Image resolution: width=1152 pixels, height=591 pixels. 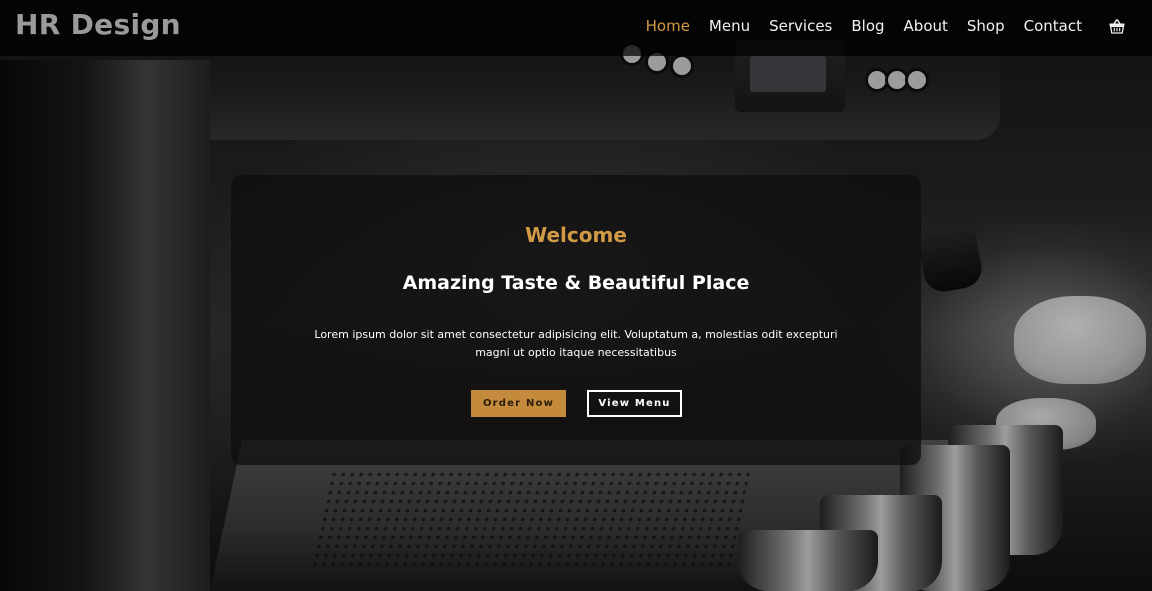 I want to click on nav-item-services: Services, so click(x=800, y=26).